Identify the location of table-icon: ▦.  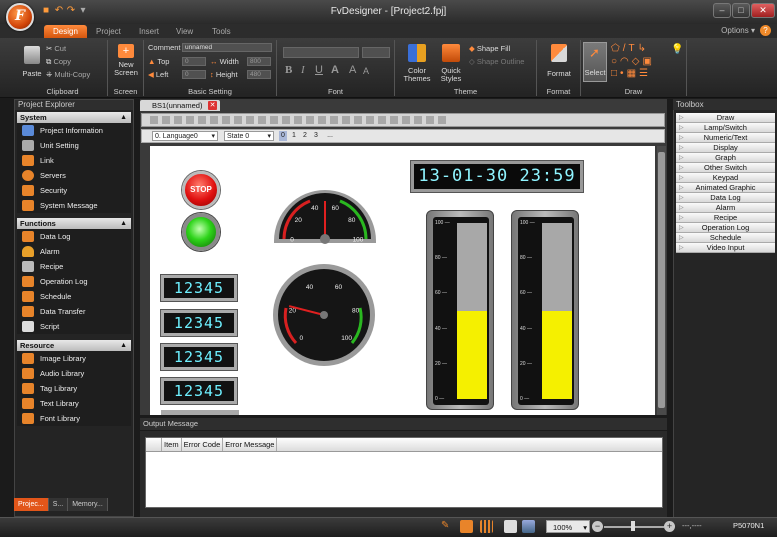
(633, 73).